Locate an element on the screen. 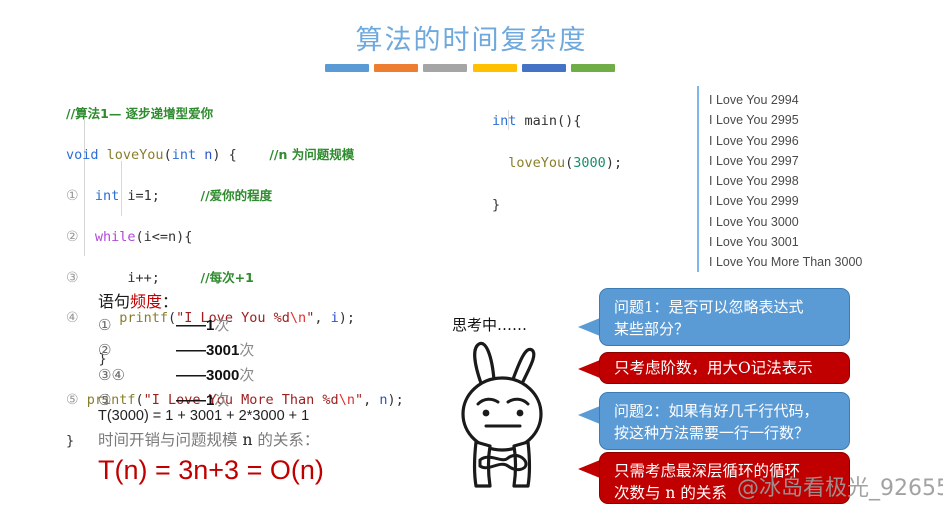 Image resolution: width=943 pixels, height=508 pixels. console-line: I Love You 2999 is located at coordinates (754, 201).